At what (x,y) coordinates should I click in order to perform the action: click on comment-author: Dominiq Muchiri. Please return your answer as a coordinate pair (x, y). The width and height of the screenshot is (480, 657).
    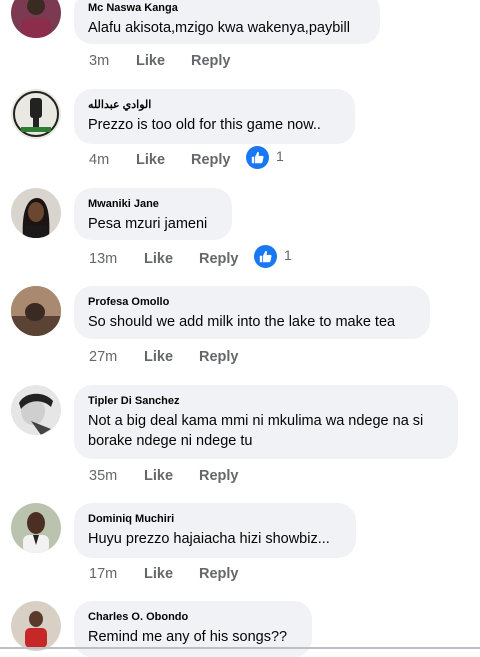
    Looking at the image, I should click on (215, 519).